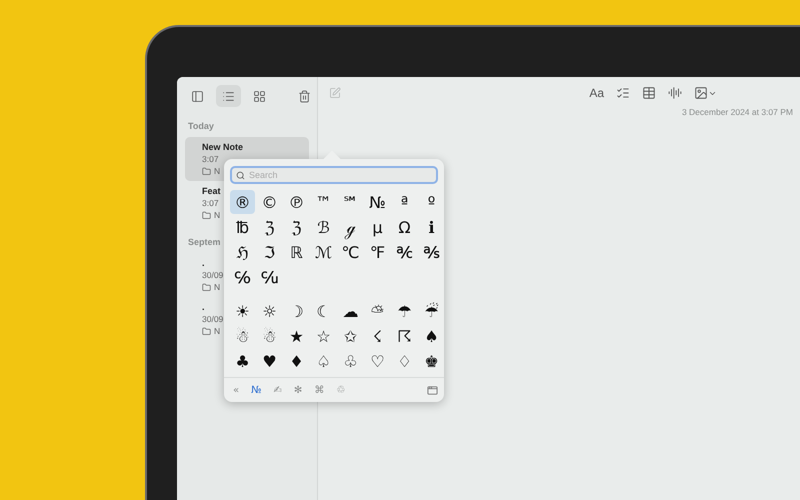 This screenshot has width=800, height=500. What do you see at coordinates (204, 242) in the screenshot?
I see `section-title: Septem` at bounding box center [204, 242].